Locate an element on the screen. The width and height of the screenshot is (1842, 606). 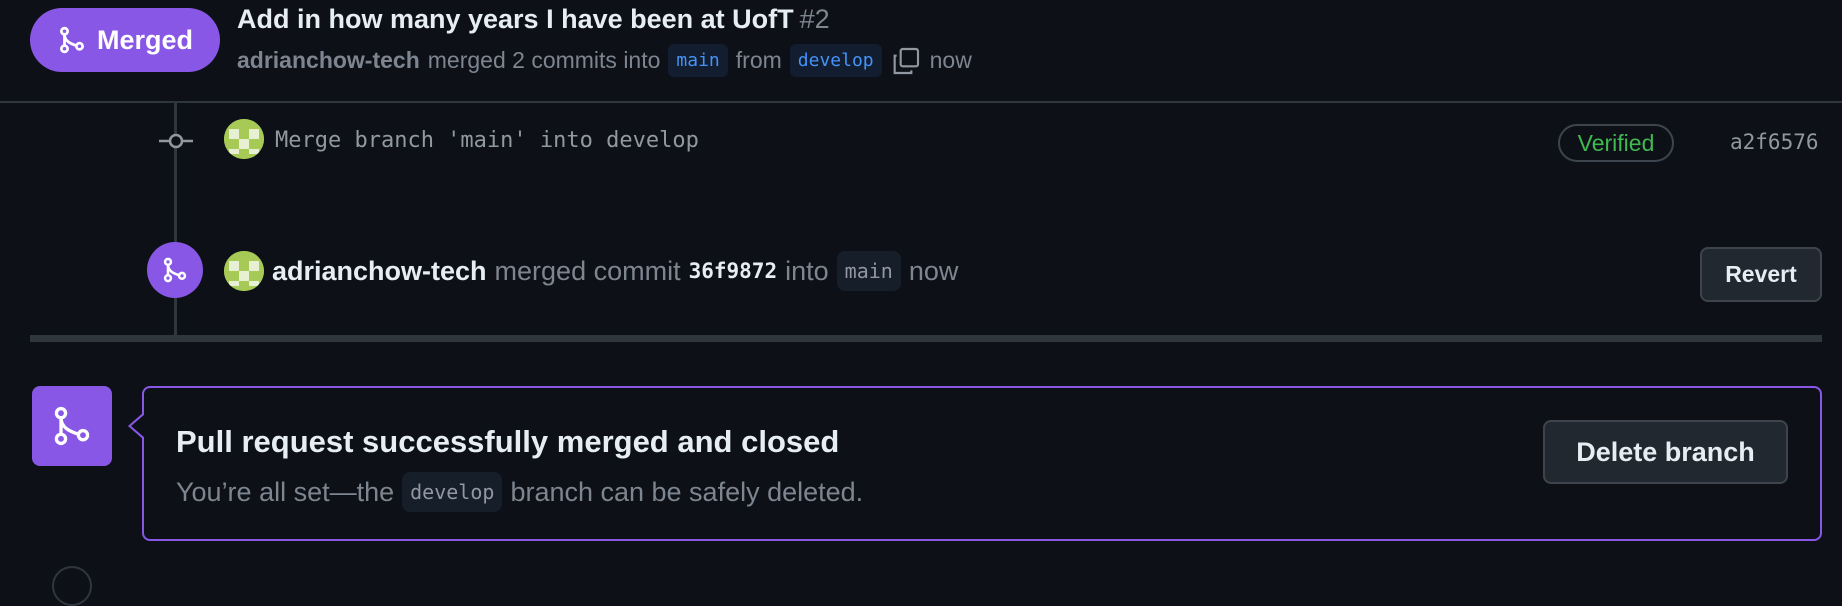
merge-event-time: now is located at coordinates (933, 270).